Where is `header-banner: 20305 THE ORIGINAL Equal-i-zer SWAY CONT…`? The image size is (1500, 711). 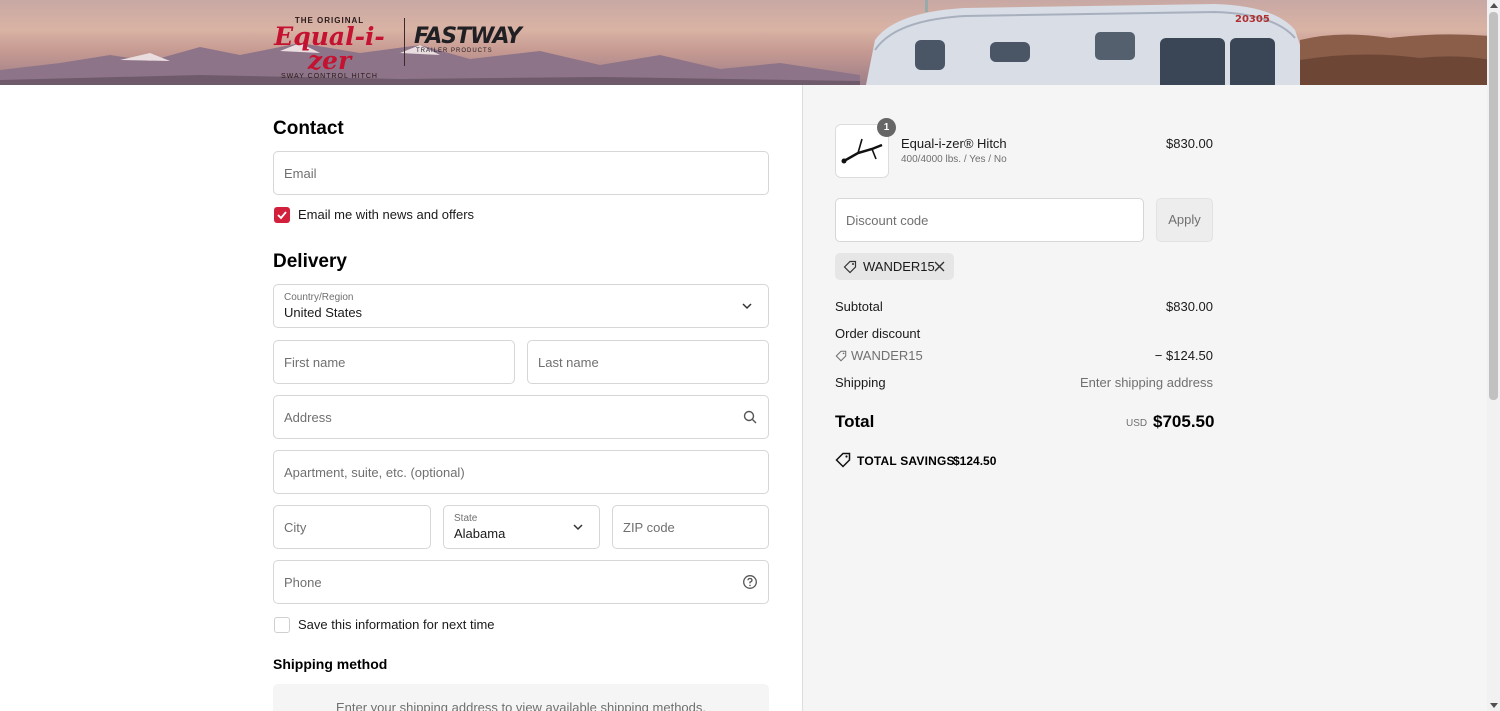 header-banner: 20305 THE ORIGINAL Equal-i-zer SWAY CONT… is located at coordinates (743, 42).